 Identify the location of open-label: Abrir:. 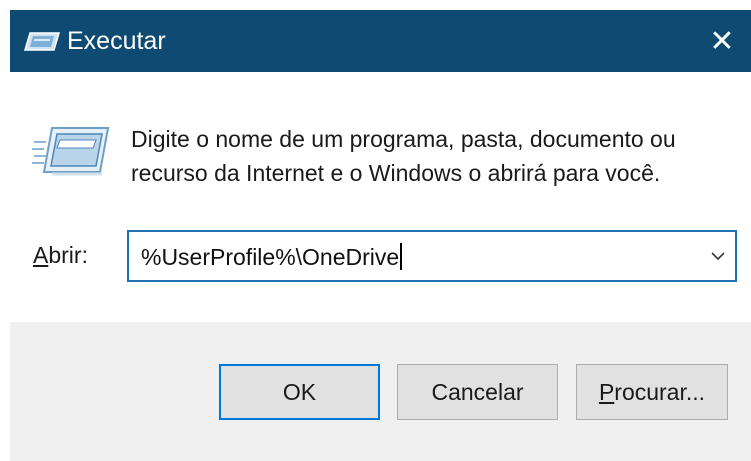
(60, 255).